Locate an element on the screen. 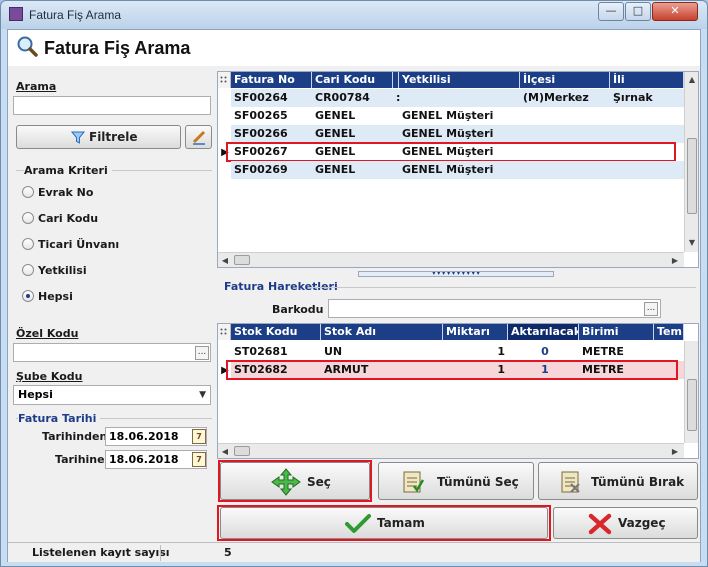  filtrele-button: Filtrele is located at coordinates (98, 137).